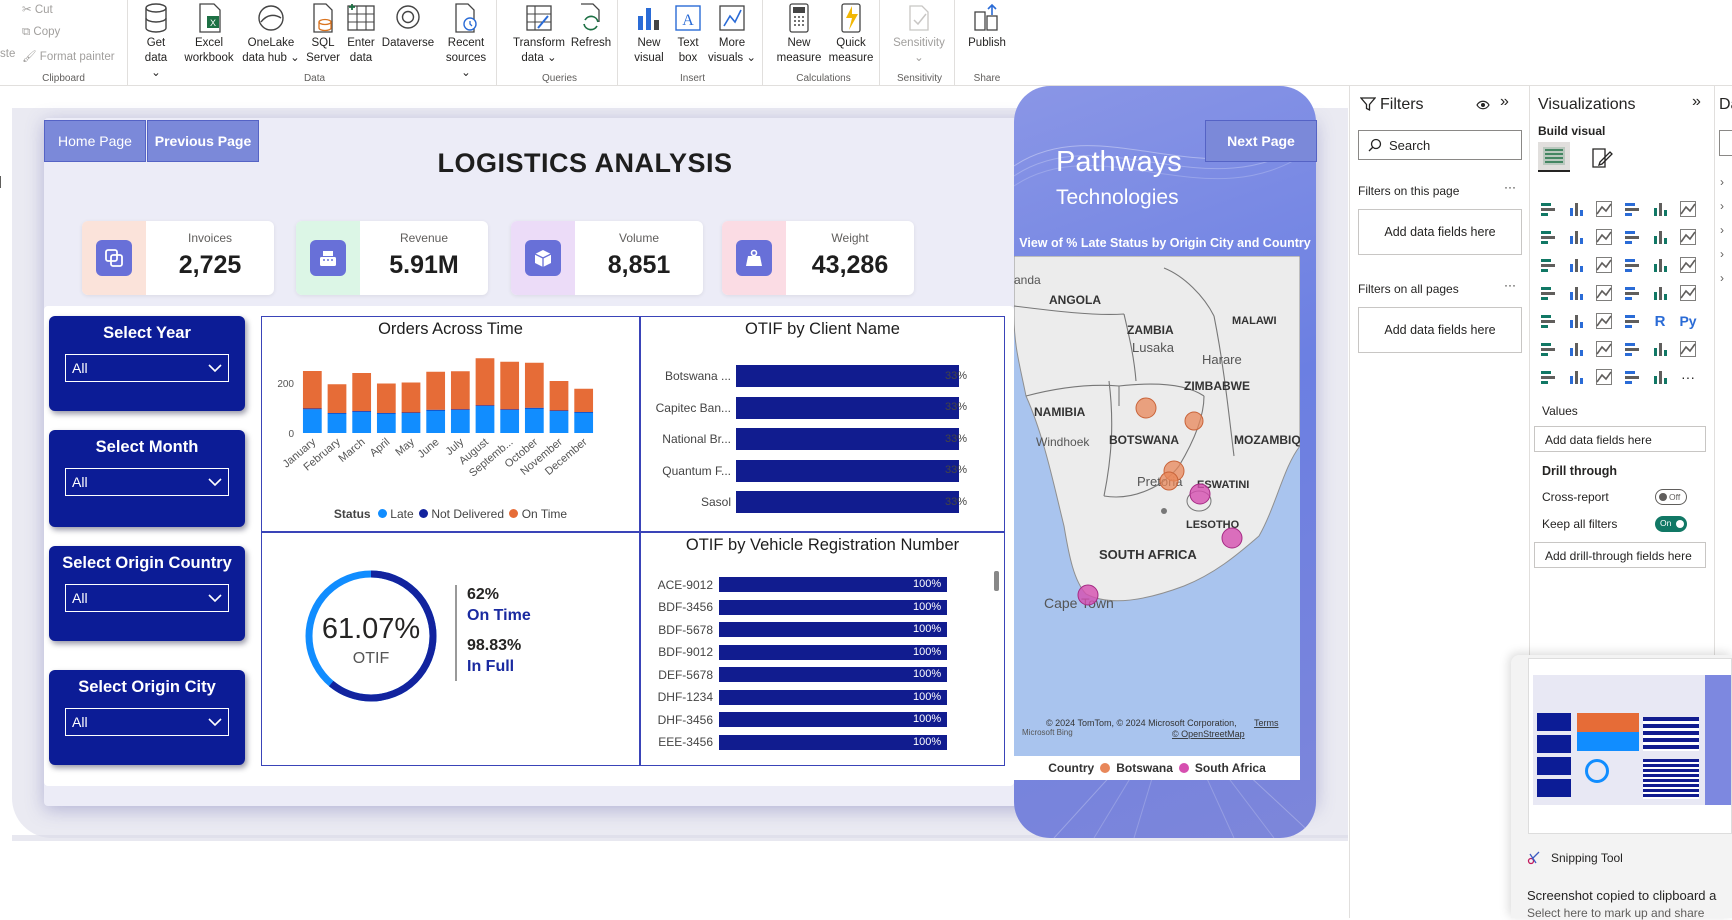 This screenshot has height=920, width=1732. Describe the element at coordinates (1604, 209) in the screenshot. I see `clustered-bar-icon` at that location.